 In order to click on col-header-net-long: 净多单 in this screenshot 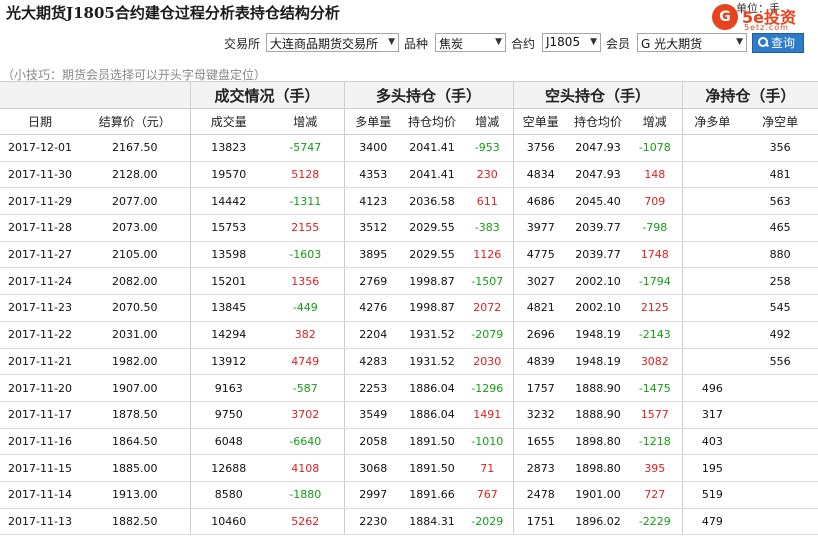, I will do `click(712, 121)`.